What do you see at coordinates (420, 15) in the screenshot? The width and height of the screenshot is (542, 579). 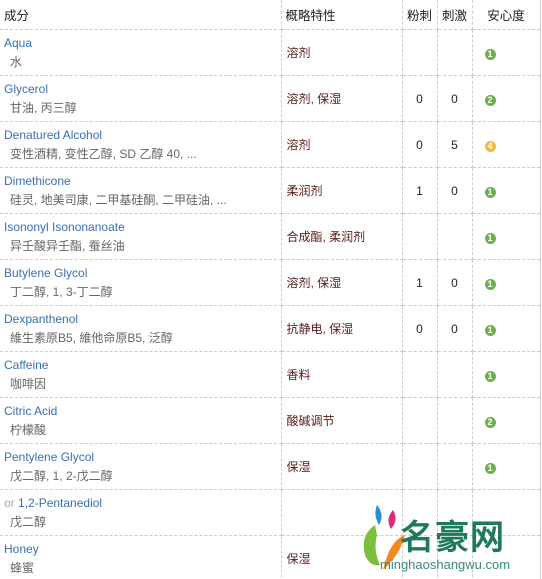 I see `header-acne: 粉刺` at bounding box center [420, 15].